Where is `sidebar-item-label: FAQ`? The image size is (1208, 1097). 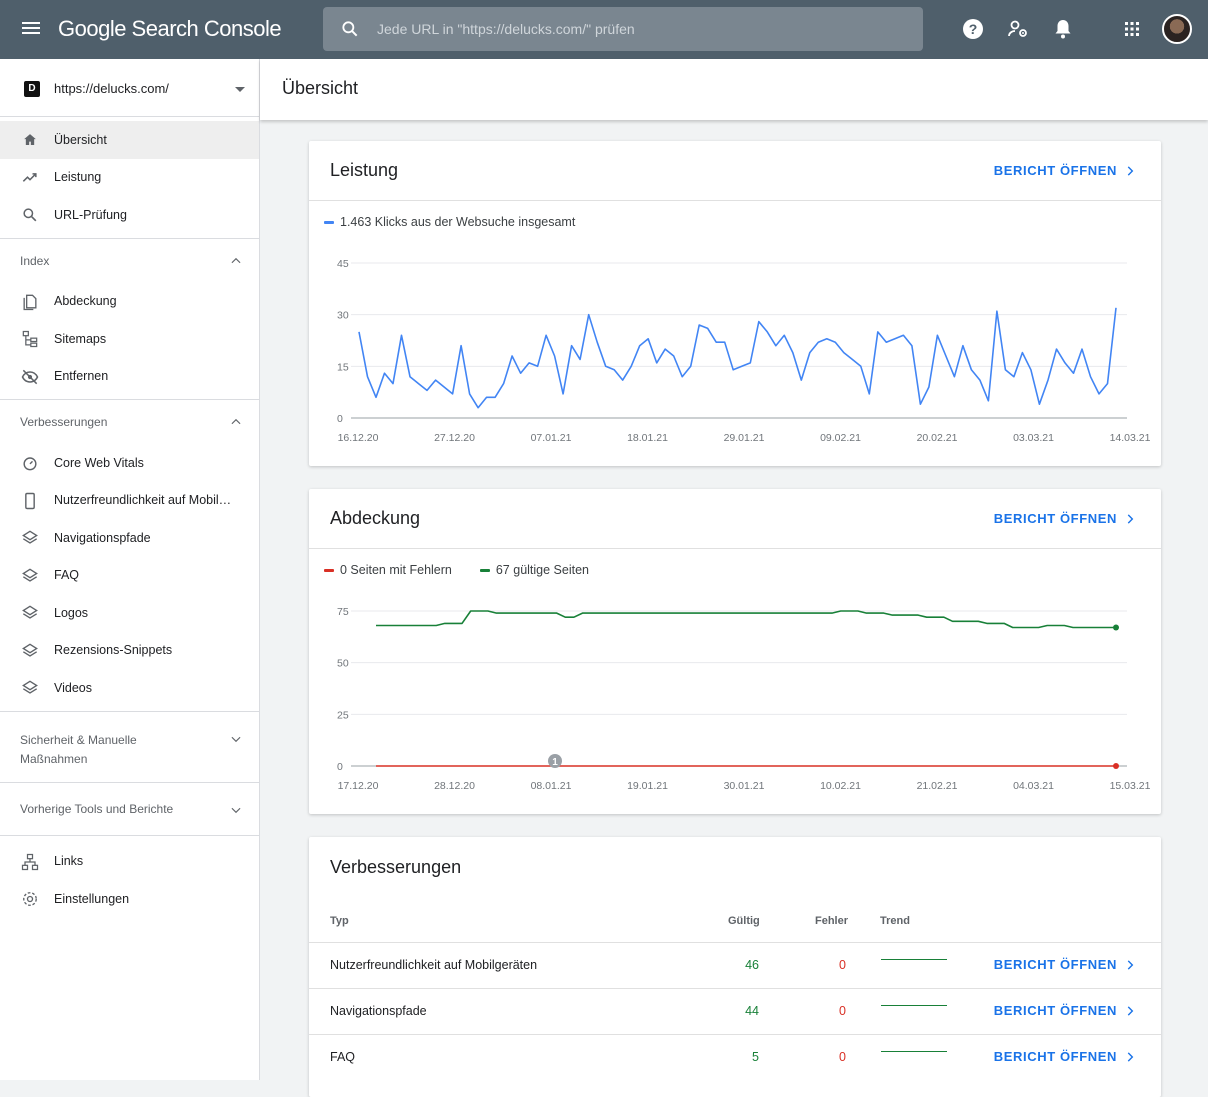
sidebar-item-label: FAQ is located at coordinates (67, 575).